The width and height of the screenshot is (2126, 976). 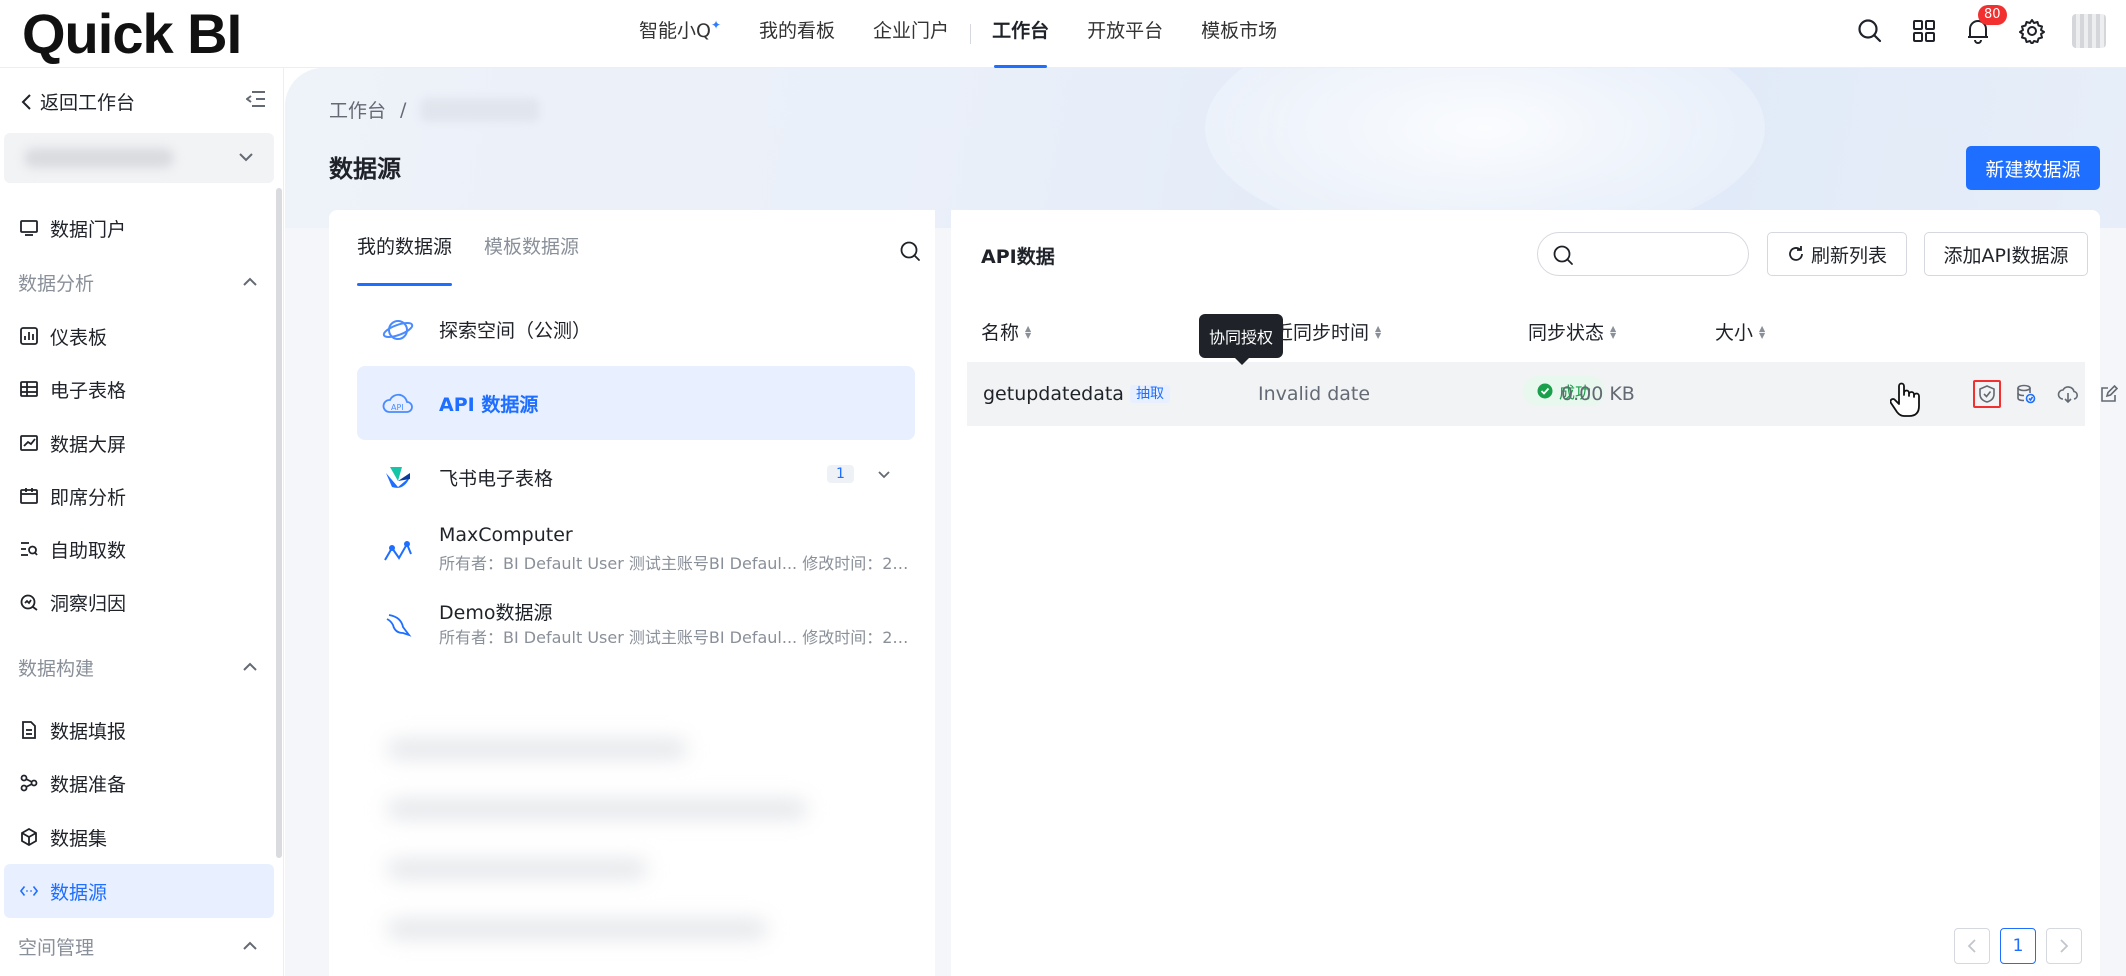 What do you see at coordinates (971, 34) in the screenshot?
I see `nav-divider` at bounding box center [971, 34].